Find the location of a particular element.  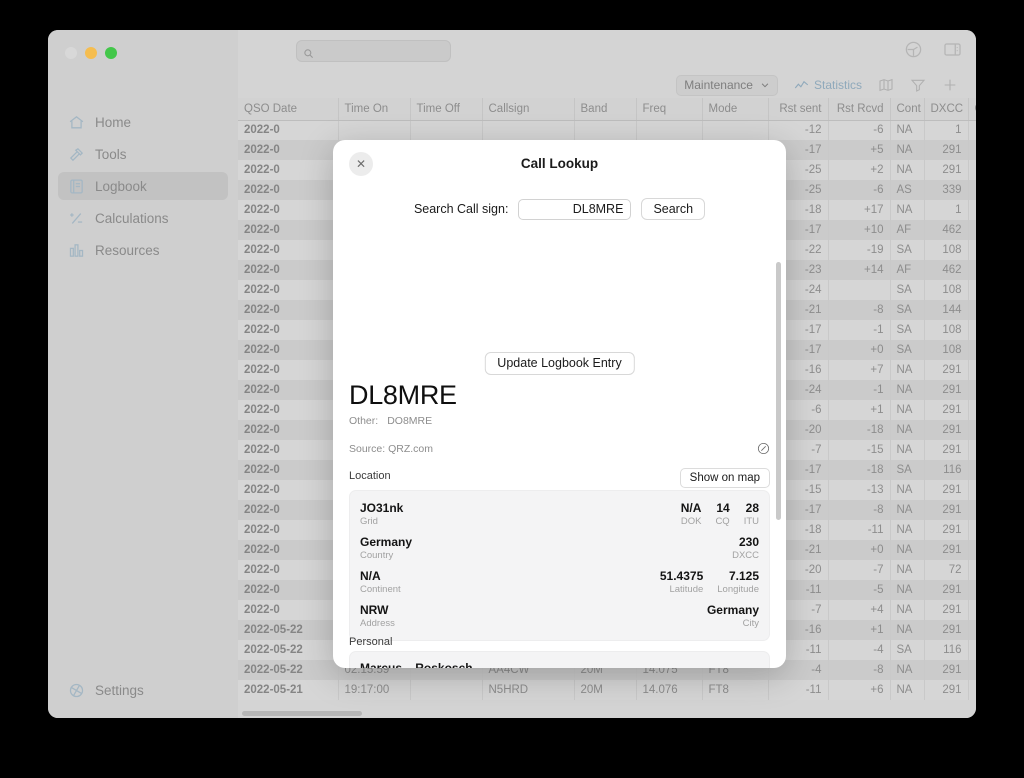

detail-value: NRW is located at coordinates (374, 610).